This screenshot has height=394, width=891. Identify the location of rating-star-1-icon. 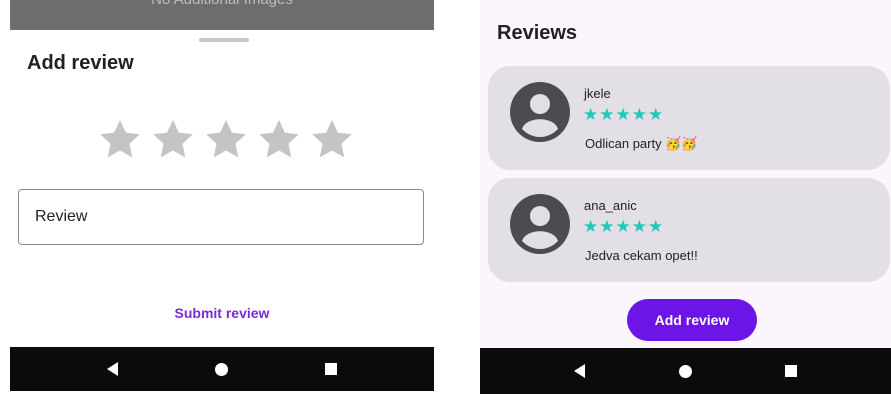
(120, 139).